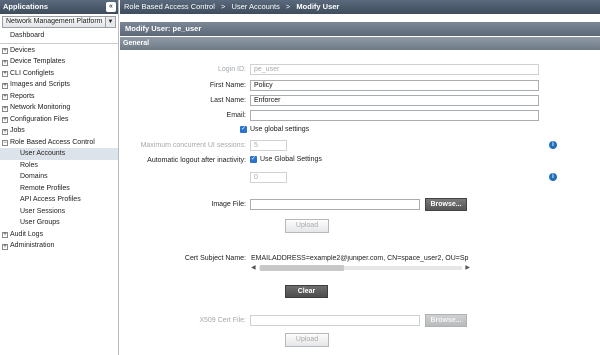 Image resolution: width=600 pixels, height=355 pixels. I want to click on last-name-label: Last Name:, so click(228, 100).